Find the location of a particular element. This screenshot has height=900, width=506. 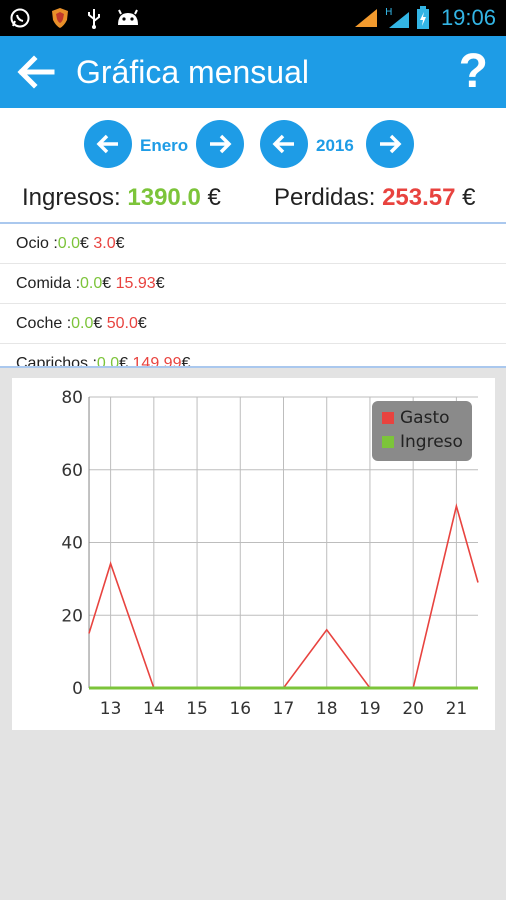

battery-charging-icon is located at coordinates (423, 18).